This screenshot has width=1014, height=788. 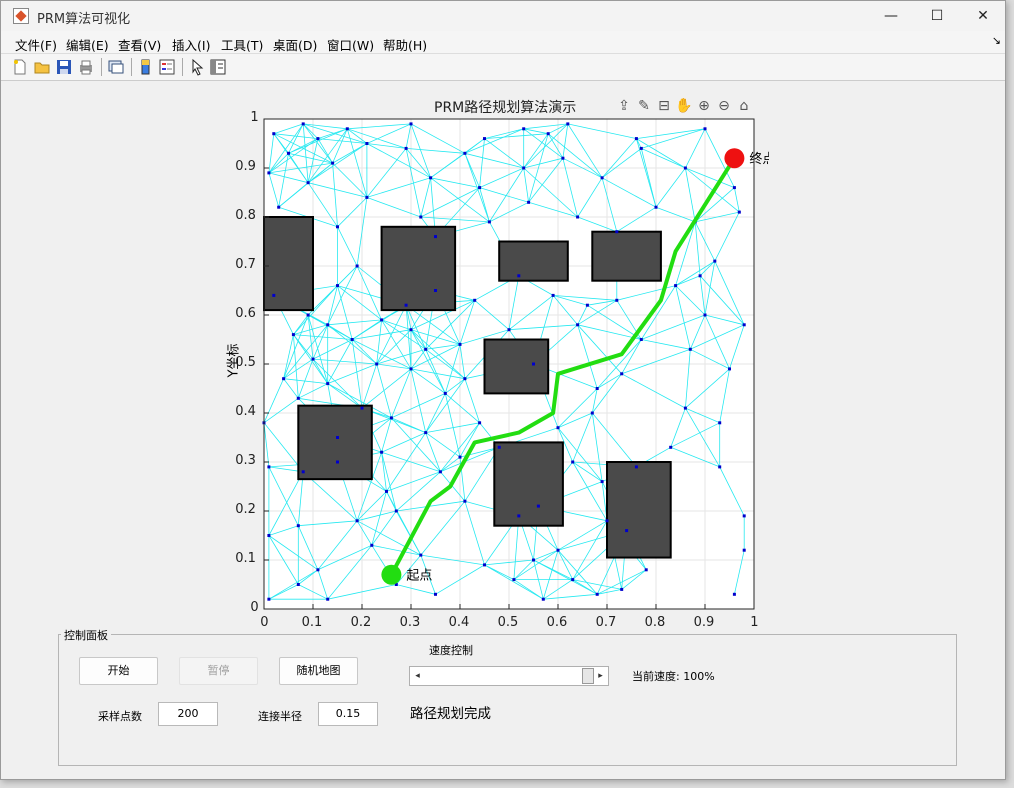 I want to click on random-map-button: 随机地图, so click(x=318, y=671).